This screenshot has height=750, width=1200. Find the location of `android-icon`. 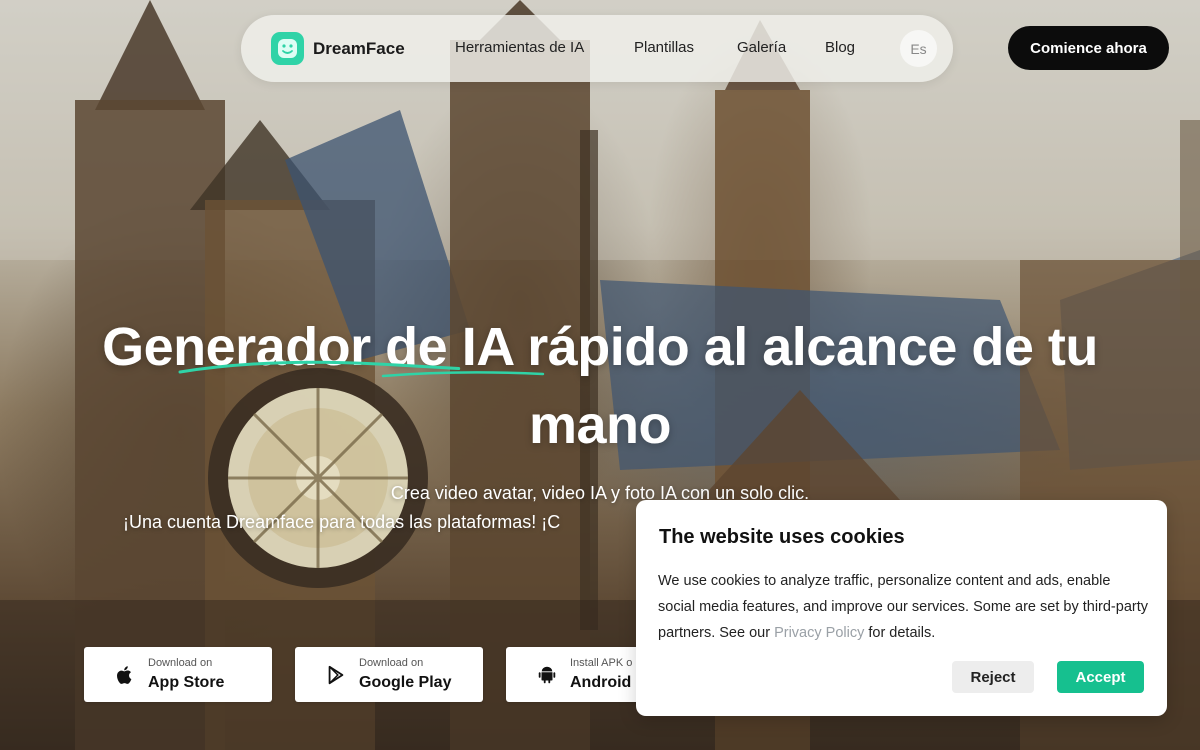

android-icon is located at coordinates (547, 675).